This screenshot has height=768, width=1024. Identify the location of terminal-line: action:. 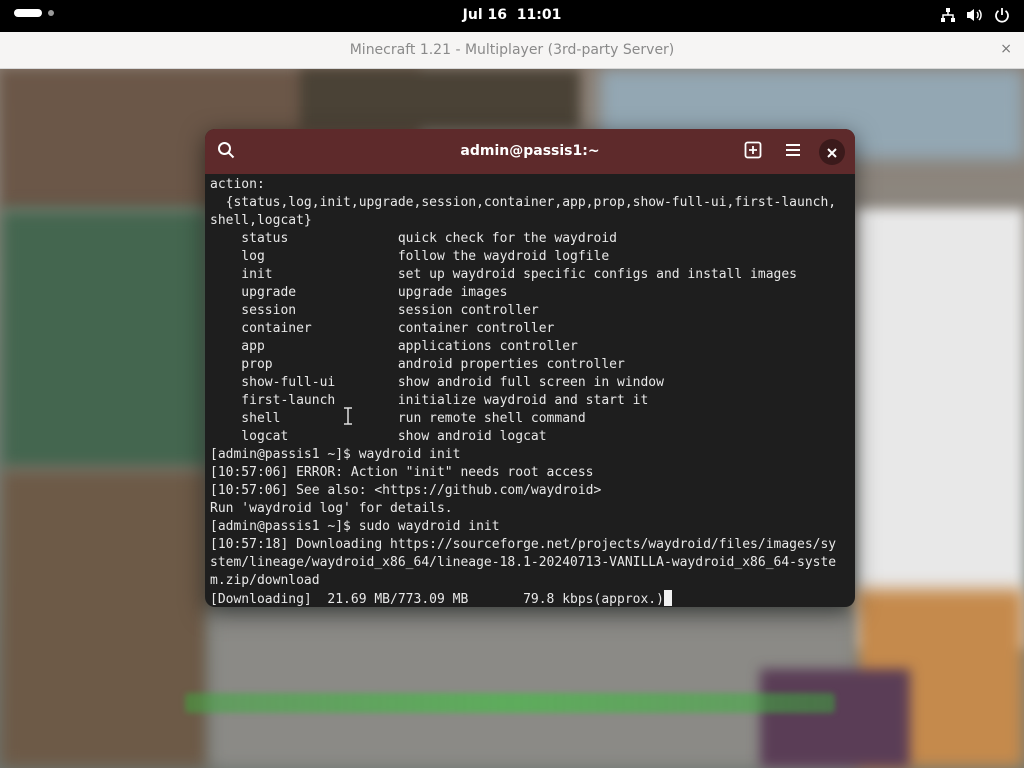
(530, 185).